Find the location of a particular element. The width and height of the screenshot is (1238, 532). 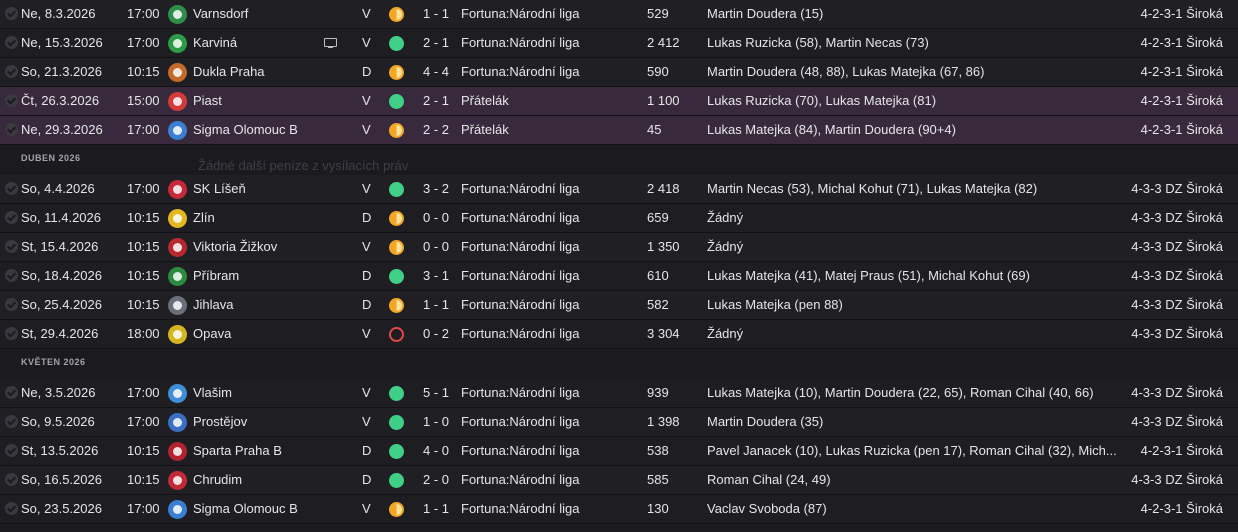

attendance-value: 538 is located at coordinates (658, 450).